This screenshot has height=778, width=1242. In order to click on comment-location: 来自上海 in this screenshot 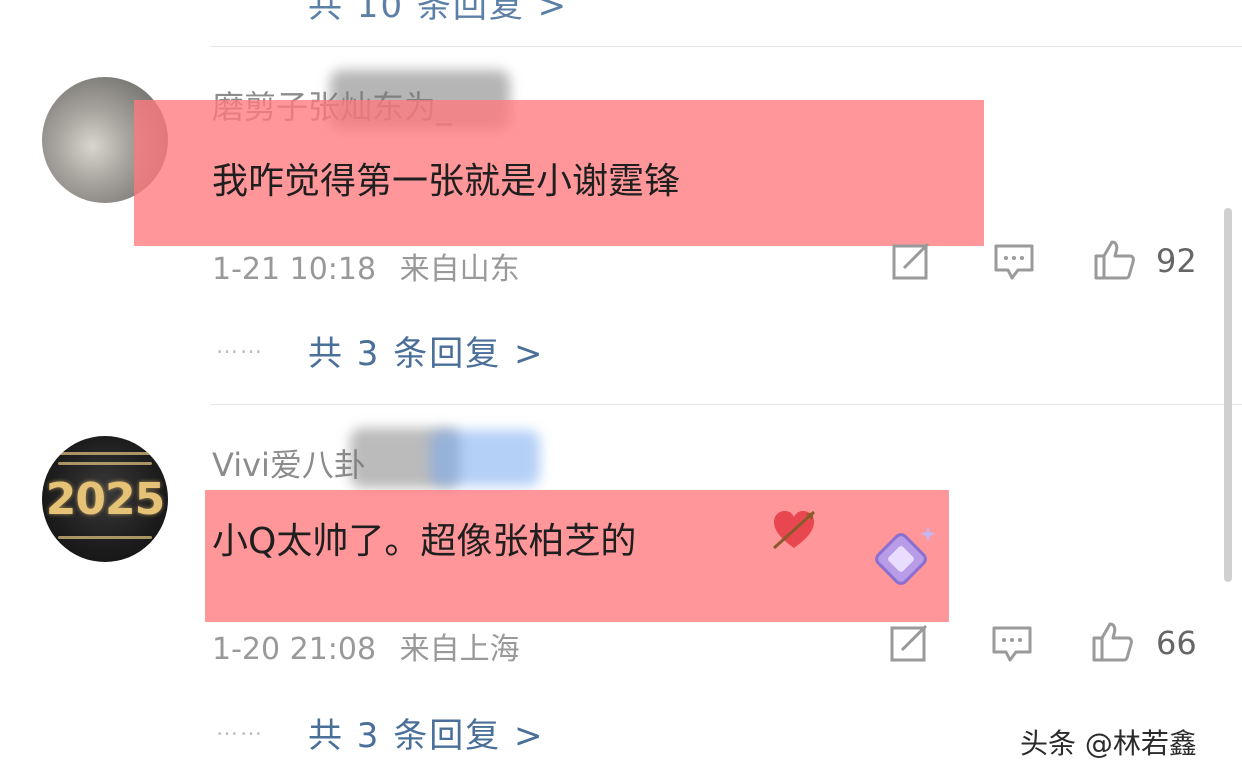, I will do `click(459, 649)`.